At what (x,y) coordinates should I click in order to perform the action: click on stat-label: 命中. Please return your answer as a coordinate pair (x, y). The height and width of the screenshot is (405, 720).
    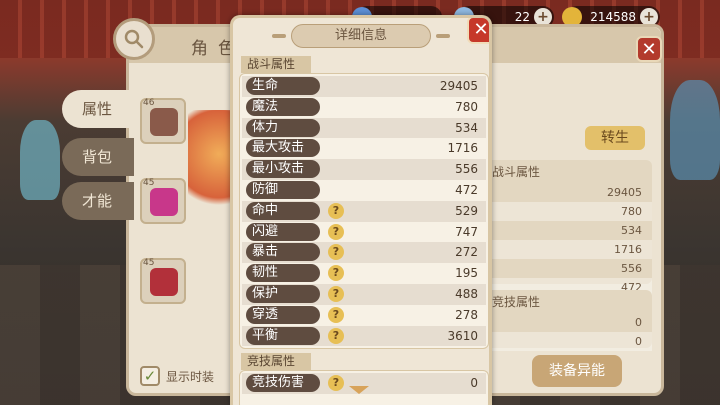
    Looking at the image, I should click on (283, 210).